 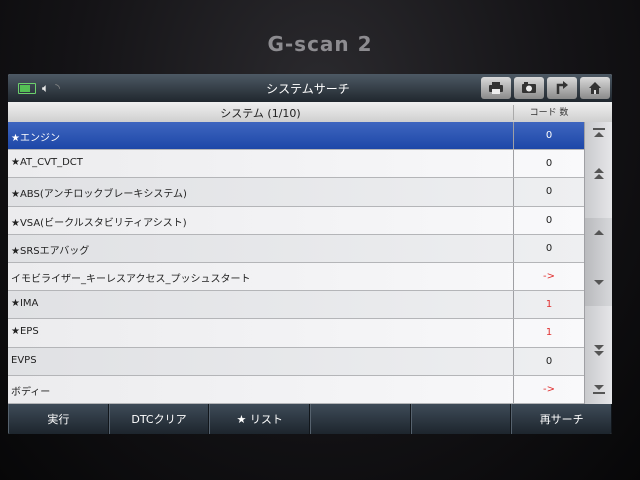 What do you see at coordinates (599, 232) in the screenshot?
I see `line-up-icon` at bounding box center [599, 232].